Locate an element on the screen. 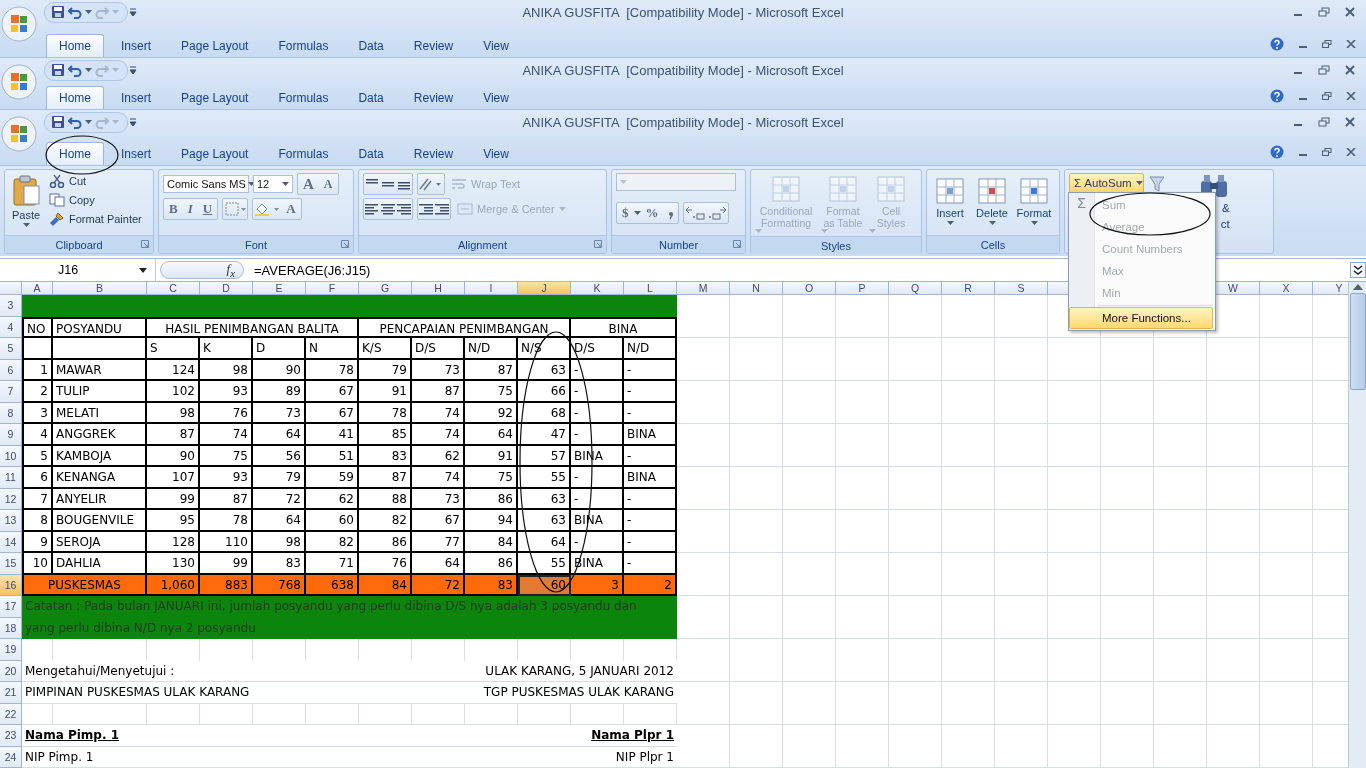 Image resolution: width=1366 pixels, height=768 pixels. row-header: 15 is located at coordinates (11, 564).